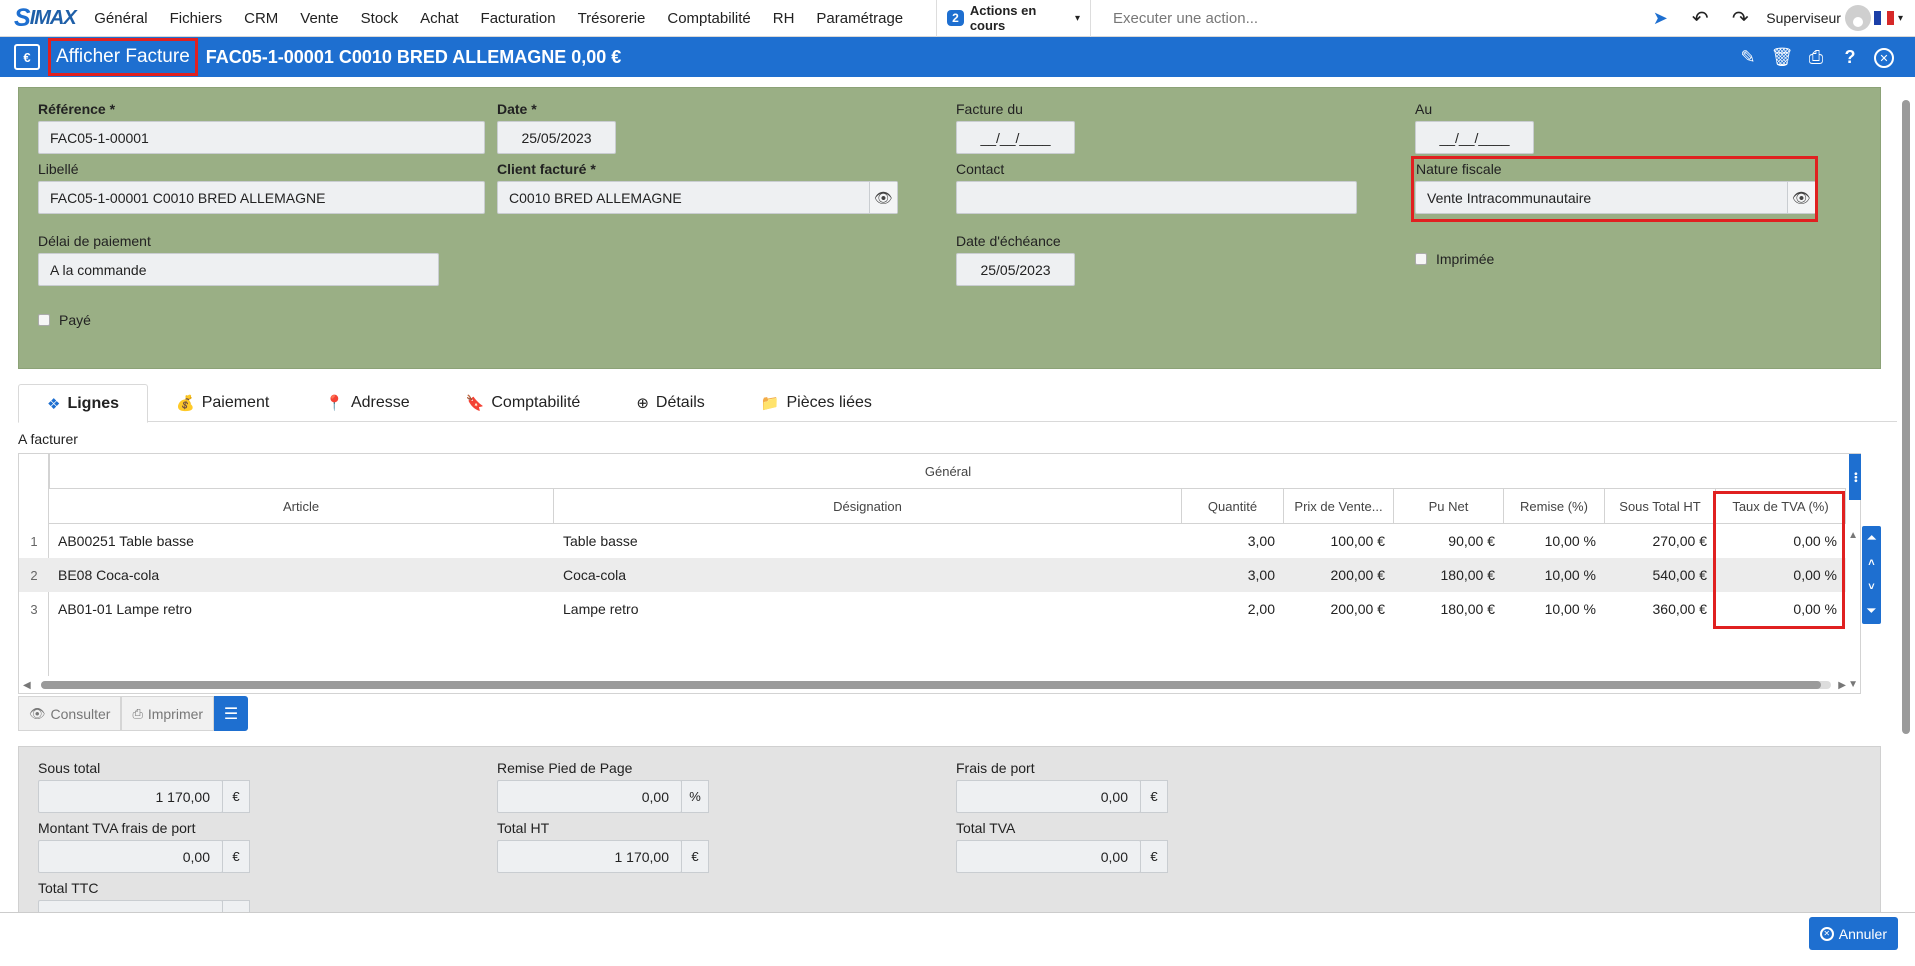 The width and height of the screenshot is (1915, 966). Describe the element at coordinates (1233, 506) in the screenshot. I see `col-header-quantite: Quantité` at that location.